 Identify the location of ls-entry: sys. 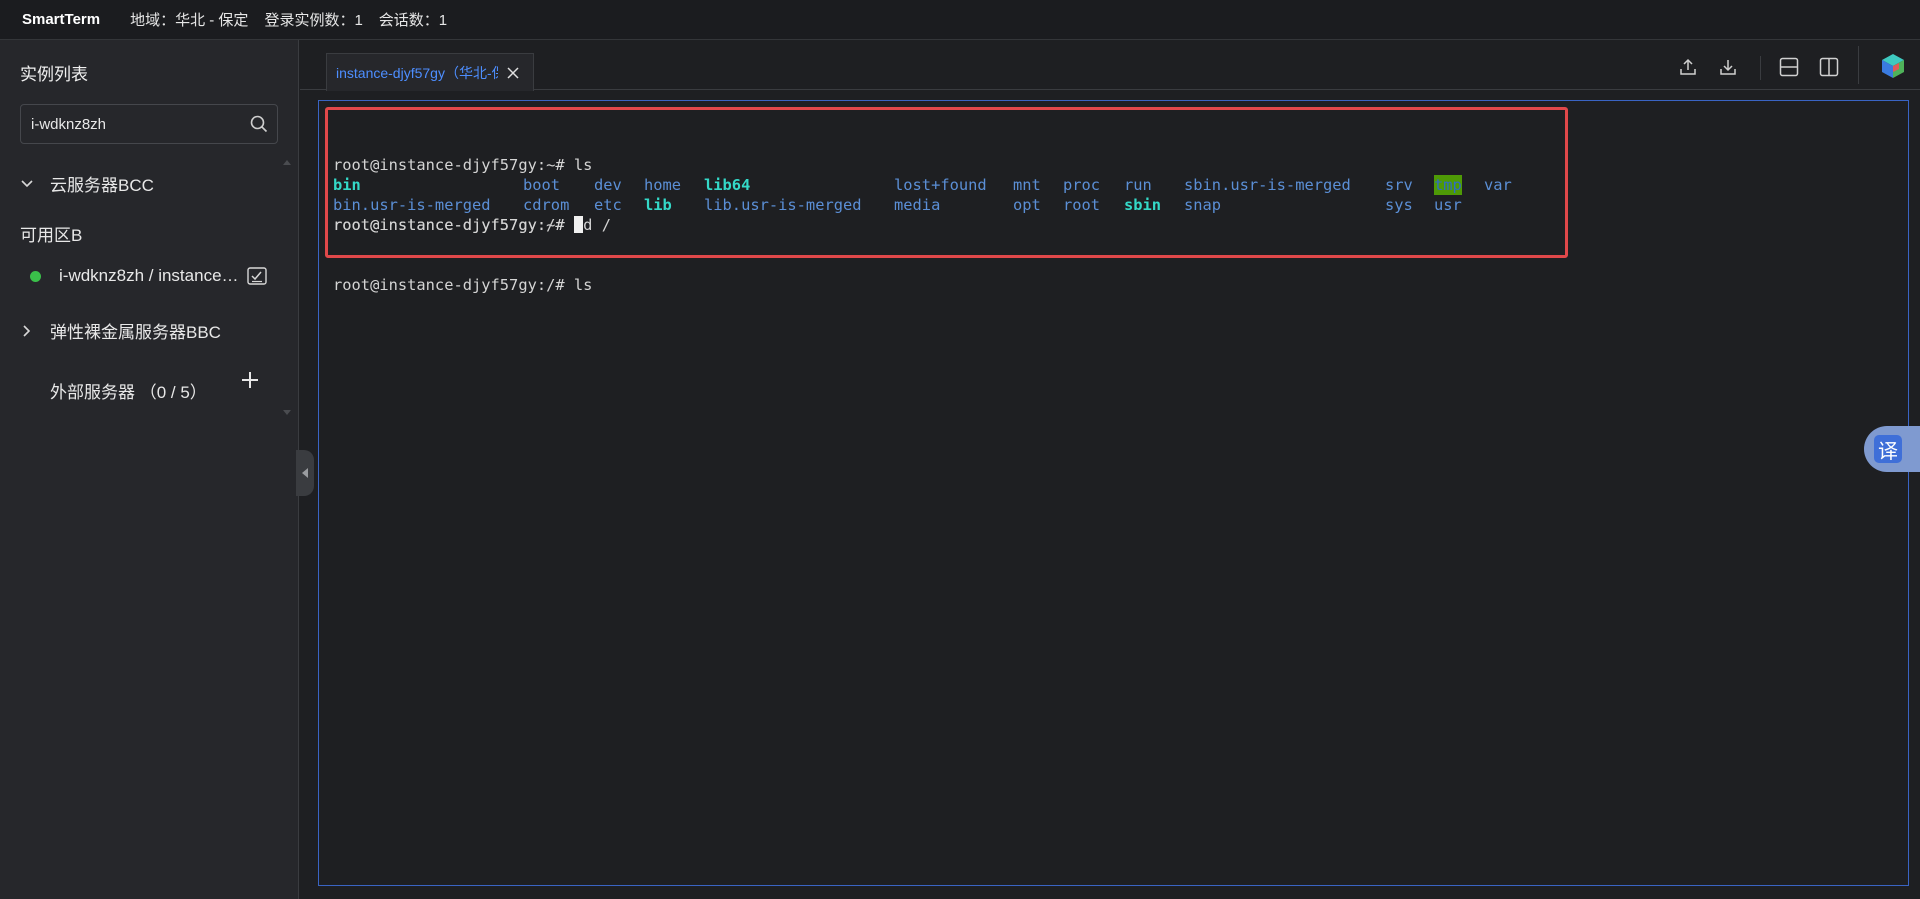
(1399, 205).